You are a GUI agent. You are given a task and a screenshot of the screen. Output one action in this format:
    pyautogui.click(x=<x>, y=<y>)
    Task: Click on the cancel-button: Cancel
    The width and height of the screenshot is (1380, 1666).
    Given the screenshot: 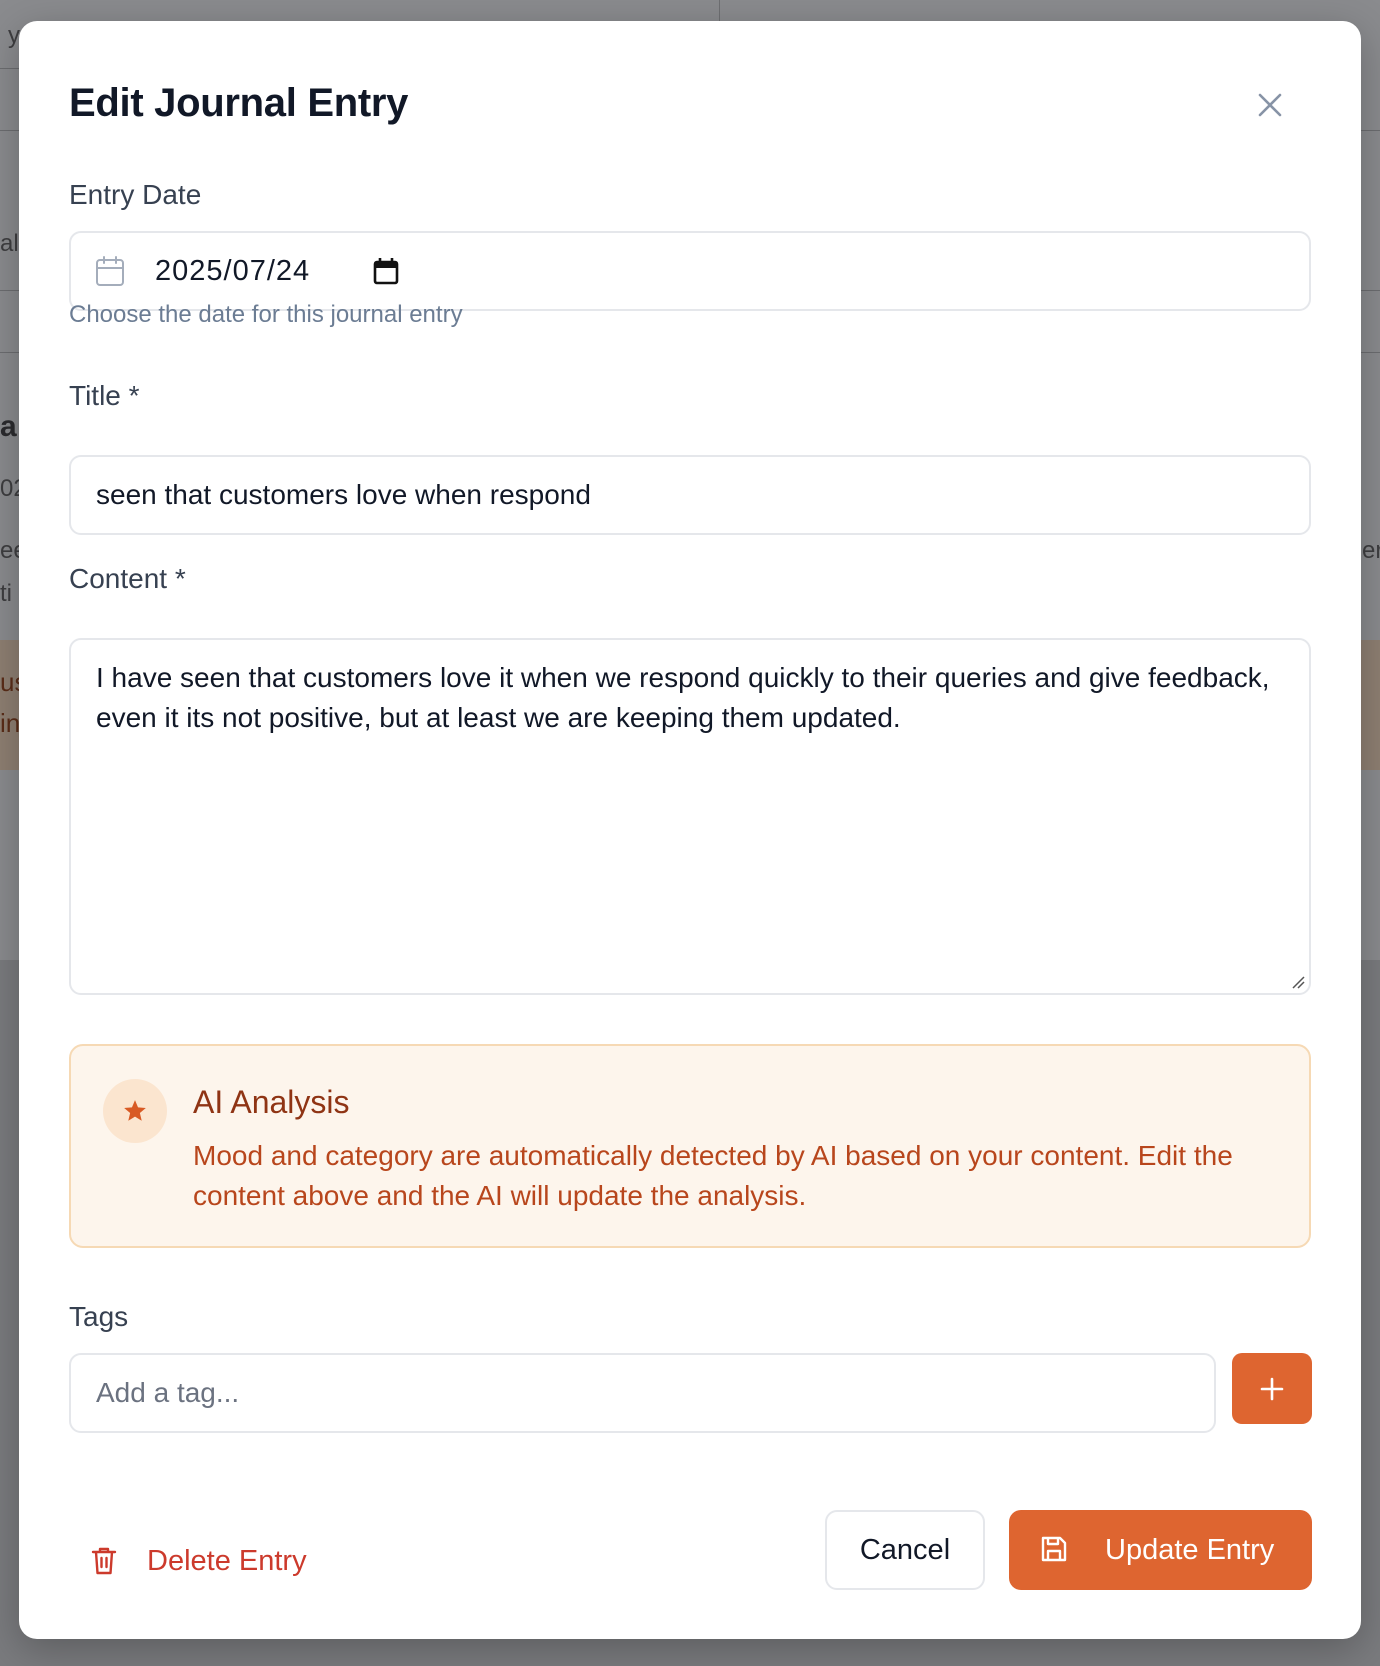 What is the action you would take?
    pyautogui.click(x=905, y=1550)
    